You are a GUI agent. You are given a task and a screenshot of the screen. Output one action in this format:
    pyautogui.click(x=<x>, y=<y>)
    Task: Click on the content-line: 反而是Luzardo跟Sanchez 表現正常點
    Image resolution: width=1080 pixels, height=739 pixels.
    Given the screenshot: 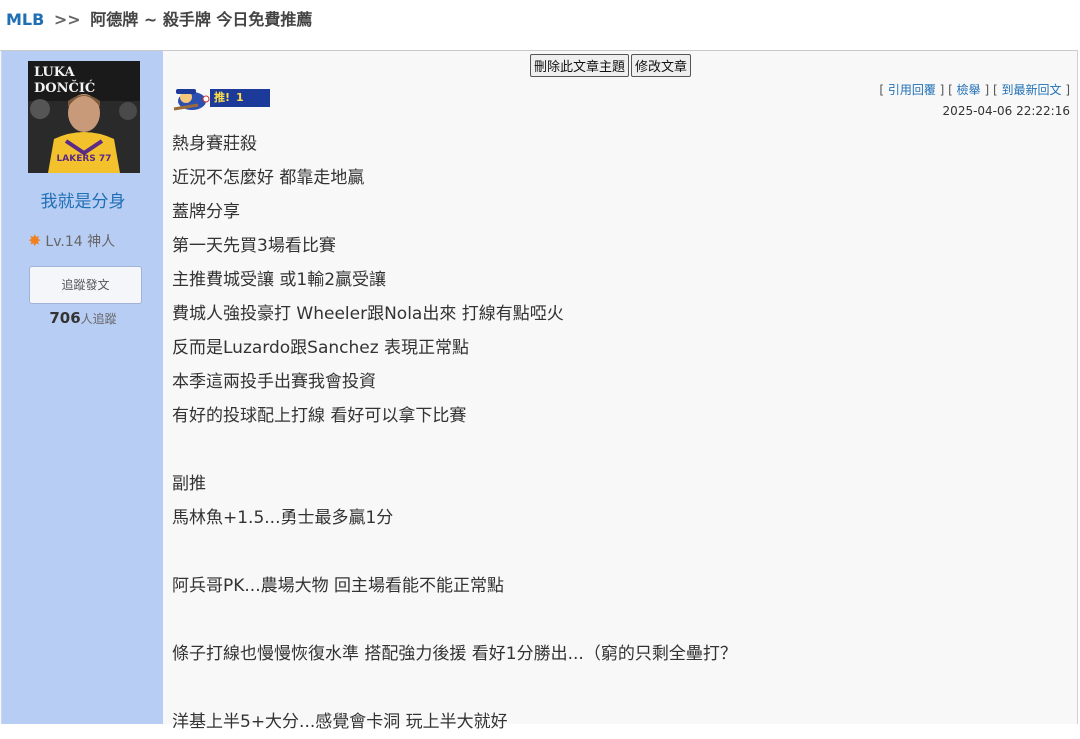 What is the action you would take?
    pyautogui.click(x=321, y=348)
    